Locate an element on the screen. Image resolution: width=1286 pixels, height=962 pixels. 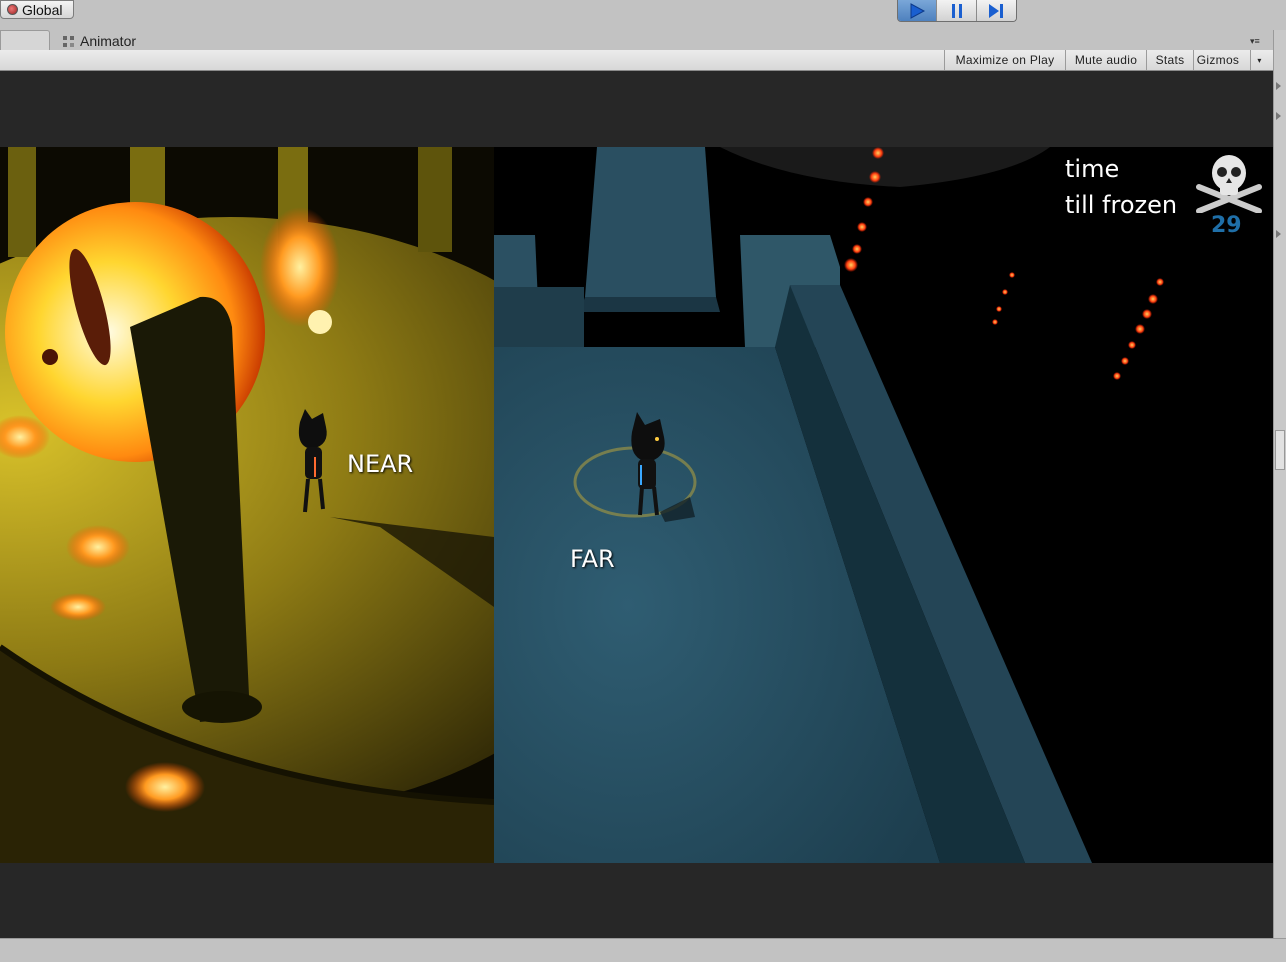
status-bar is located at coordinates (643, 950).